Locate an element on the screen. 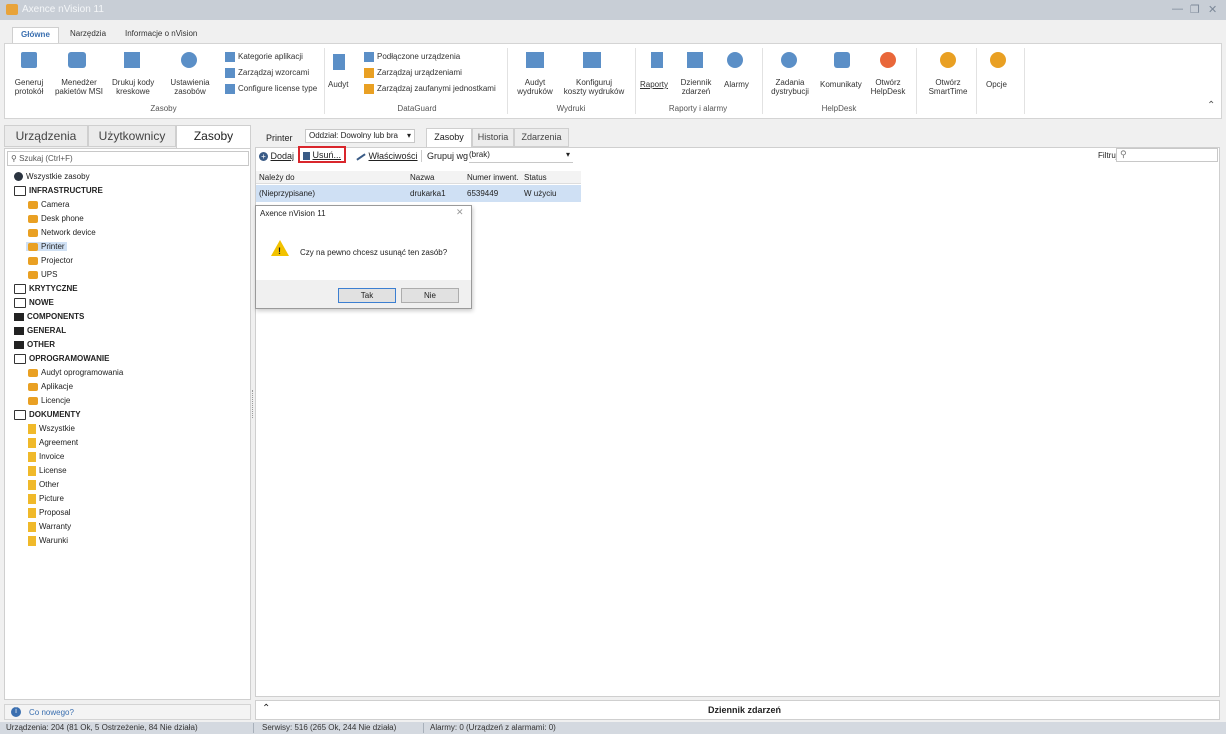 The image size is (1226, 734). tree-item-label: Wszystkie is located at coordinates (57, 429).